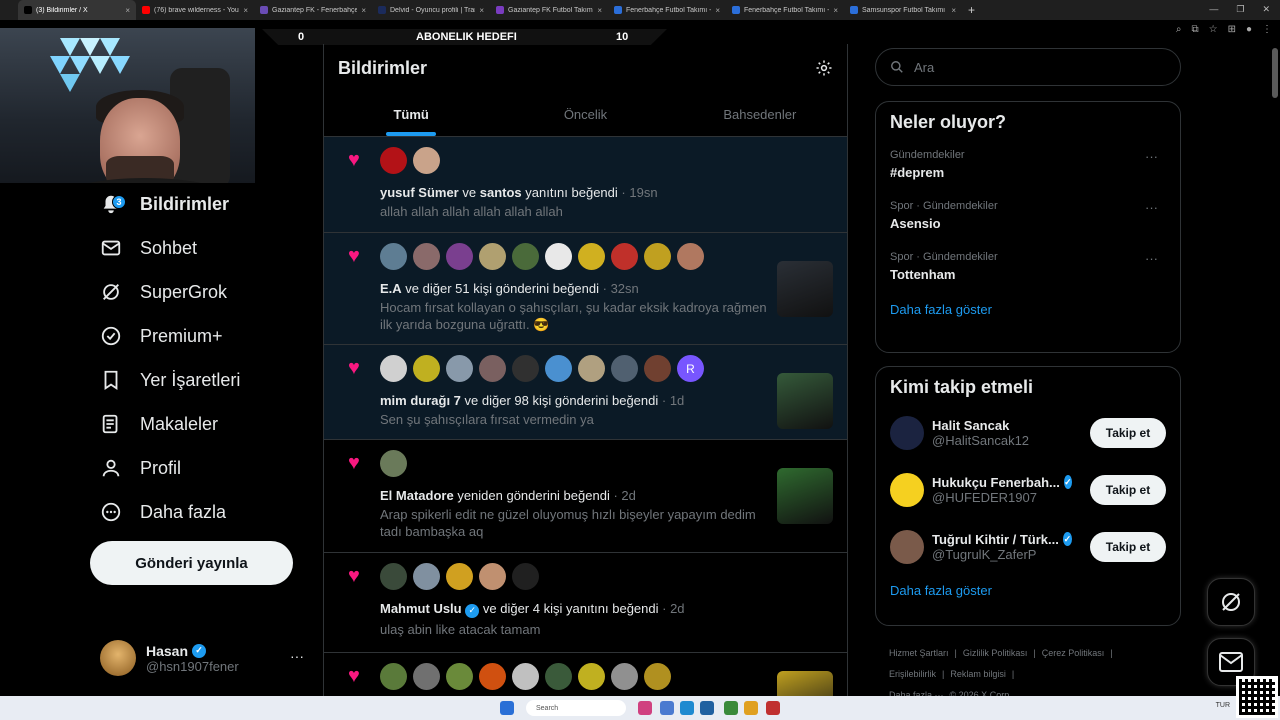 The image size is (1280, 720). What do you see at coordinates (919, 653) in the screenshot?
I see `footer-link: Hizmet Şartları` at bounding box center [919, 653].